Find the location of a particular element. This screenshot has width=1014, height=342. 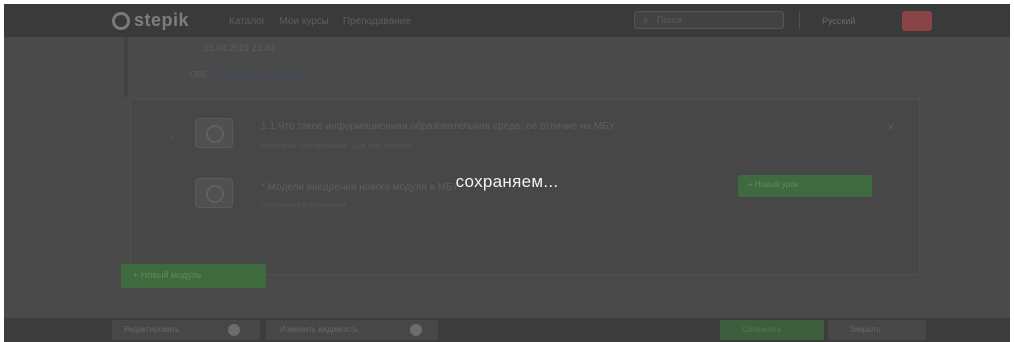

search-icon: ⌕ is located at coordinates (646, 20).